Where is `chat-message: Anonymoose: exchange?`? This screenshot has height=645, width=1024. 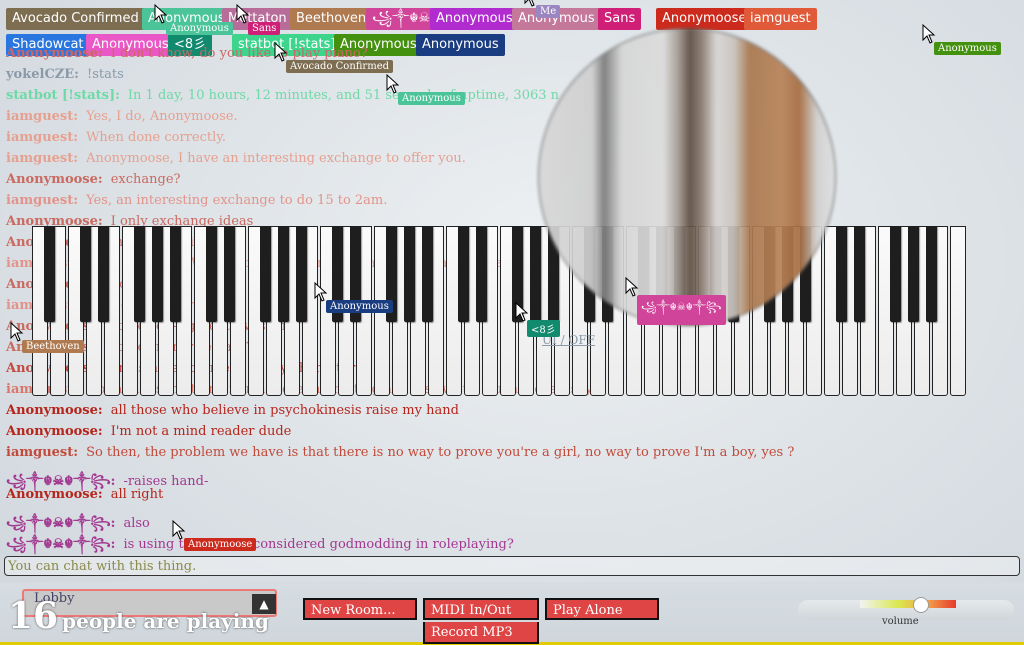 chat-message: Anonymoose: exchange? is located at coordinates (93, 179).